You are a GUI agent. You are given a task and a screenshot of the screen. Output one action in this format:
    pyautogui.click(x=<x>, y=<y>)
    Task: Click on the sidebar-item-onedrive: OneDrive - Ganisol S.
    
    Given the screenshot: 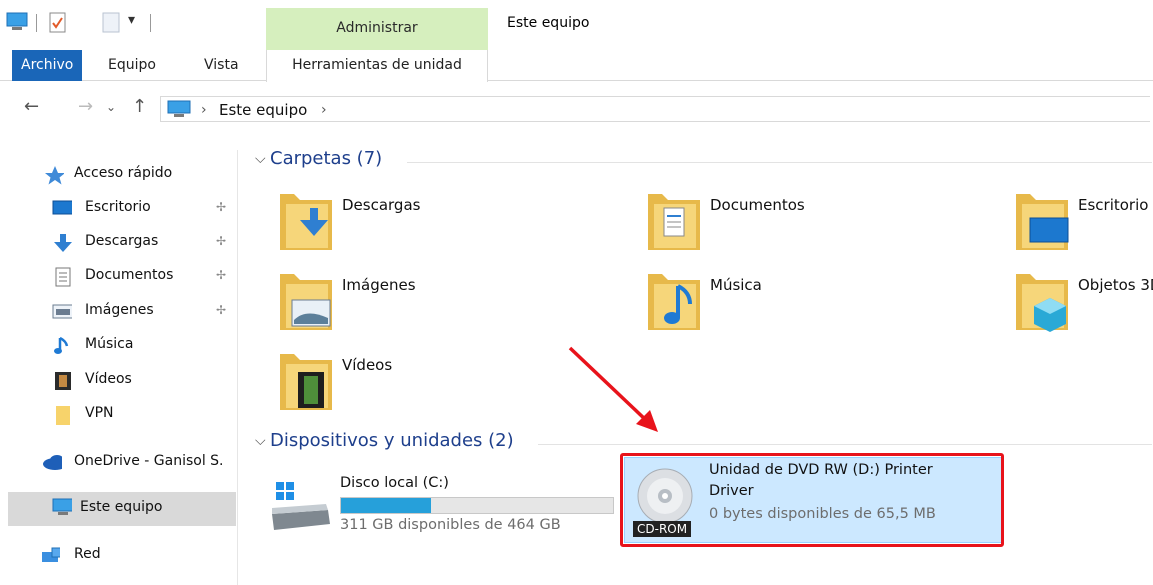 What is the action you would take?
    pyautogui.click(x=119, y=463)
    